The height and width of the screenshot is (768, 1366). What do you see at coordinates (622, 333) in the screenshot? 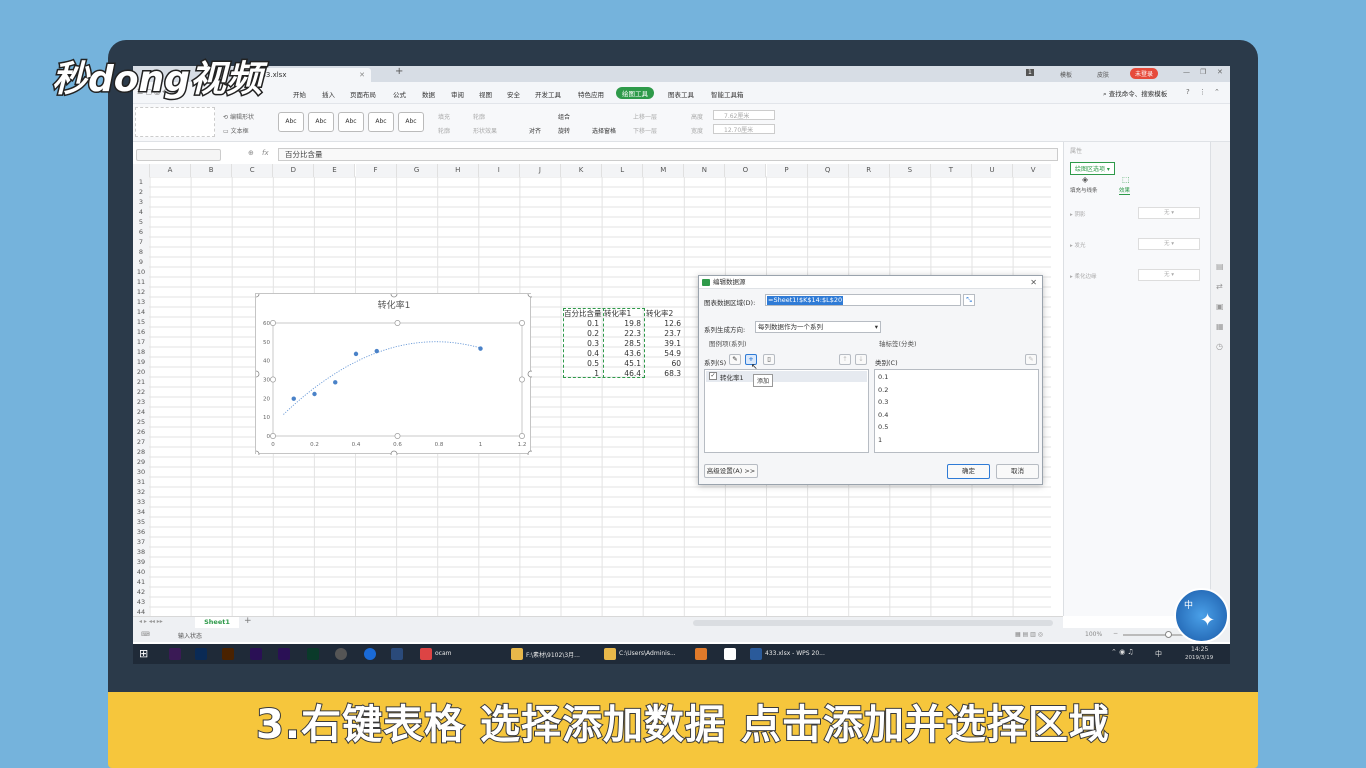
I see `table-cell: 22.3` at bounding box center [622, 333].